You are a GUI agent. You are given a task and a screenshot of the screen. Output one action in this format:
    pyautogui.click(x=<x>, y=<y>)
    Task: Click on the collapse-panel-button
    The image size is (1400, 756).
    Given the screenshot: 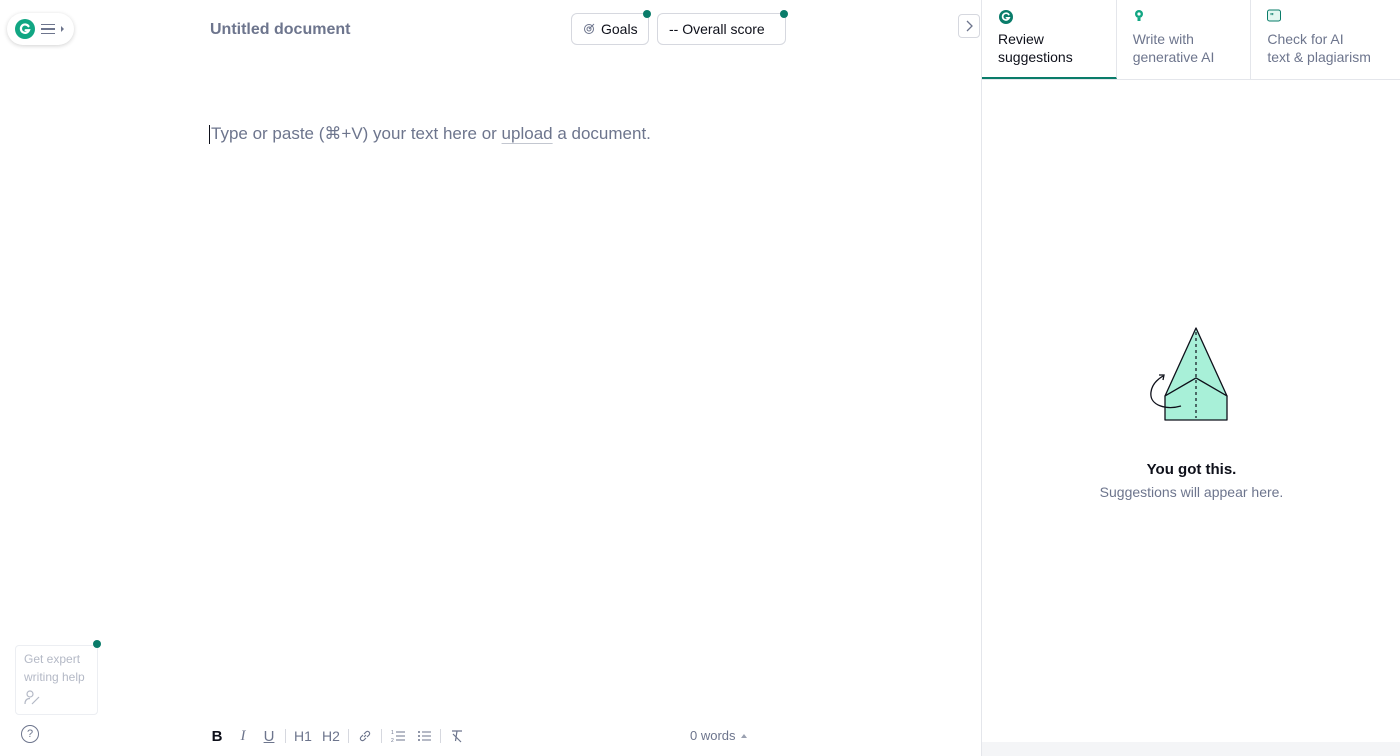 What is the action you would take?
    pyautogui.click(x=969, y=26)
    